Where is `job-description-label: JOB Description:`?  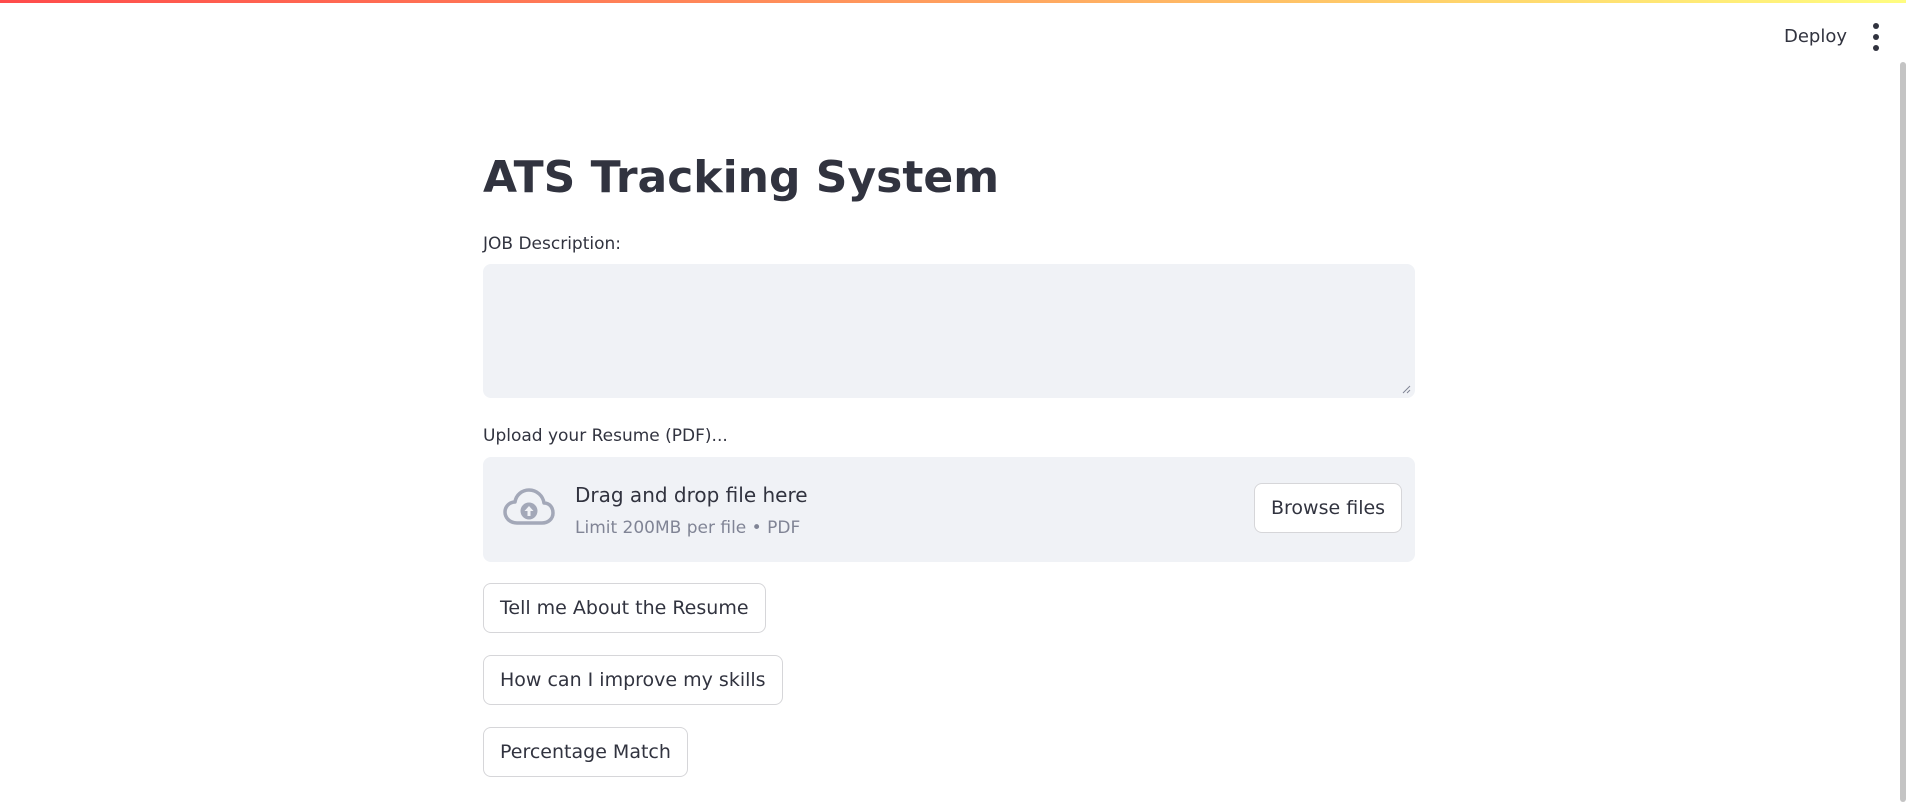
job-description-label: JOB Description: is located at coordinates (552, 244).